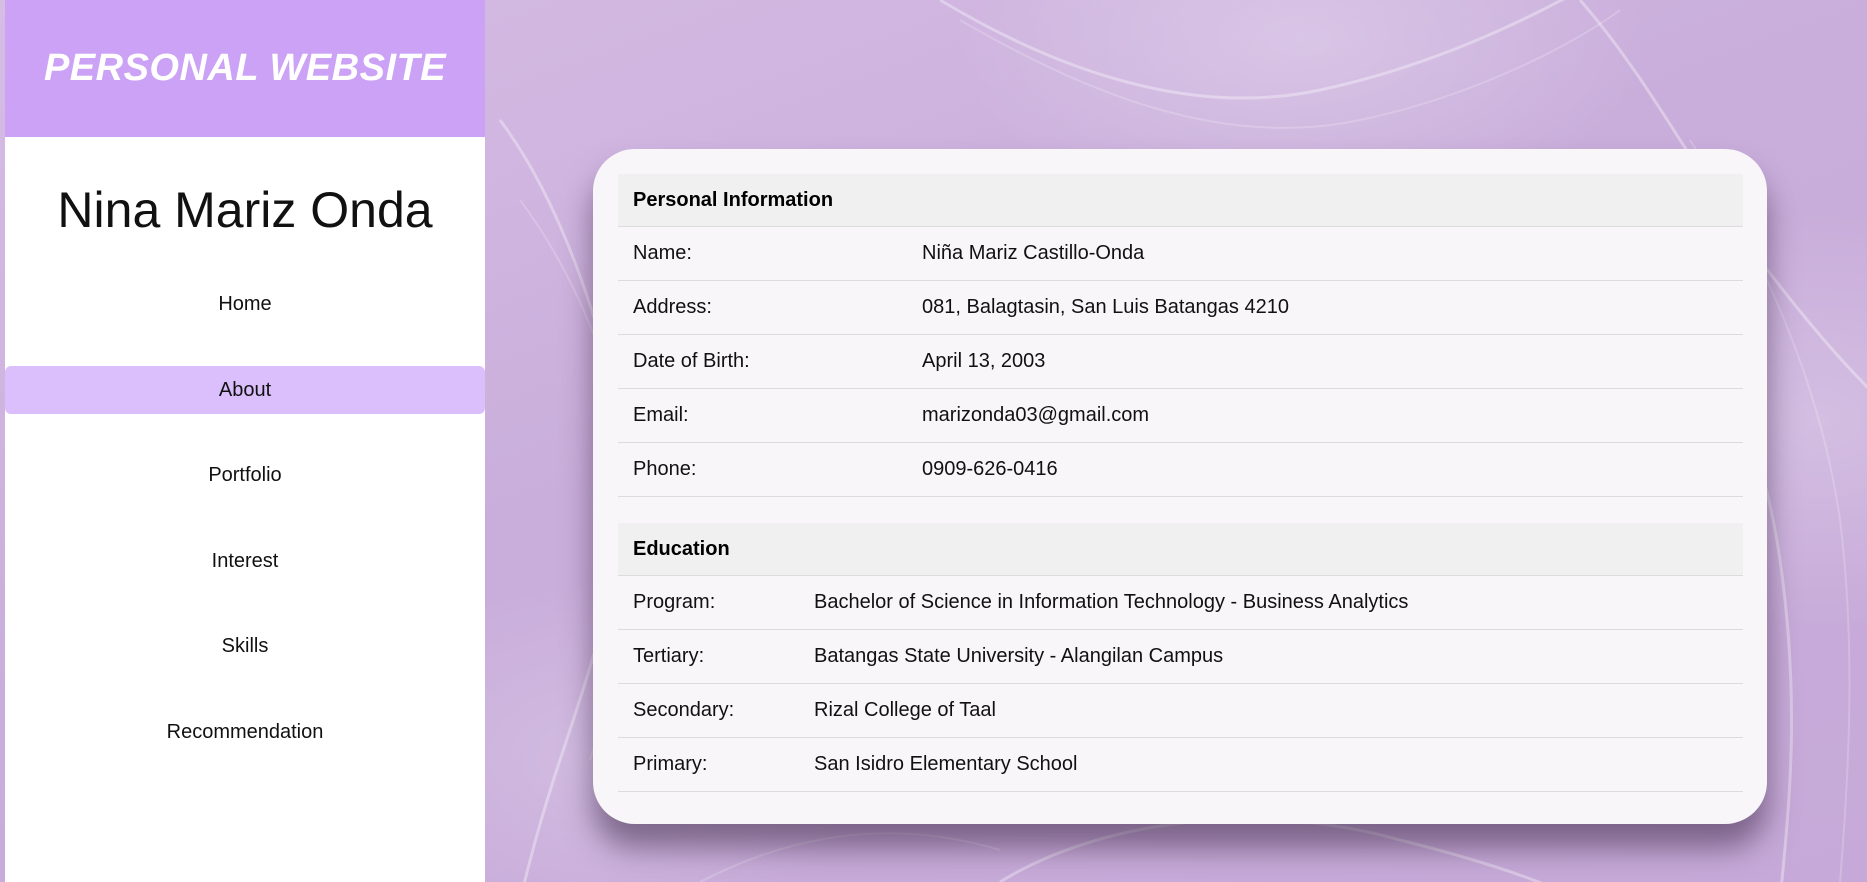 Image resolution: width=1867 pixels, height=882 pixels. Describe the element at coordinates (665, 469) in the screenshot. I see `row-label: Phone:` at that location.